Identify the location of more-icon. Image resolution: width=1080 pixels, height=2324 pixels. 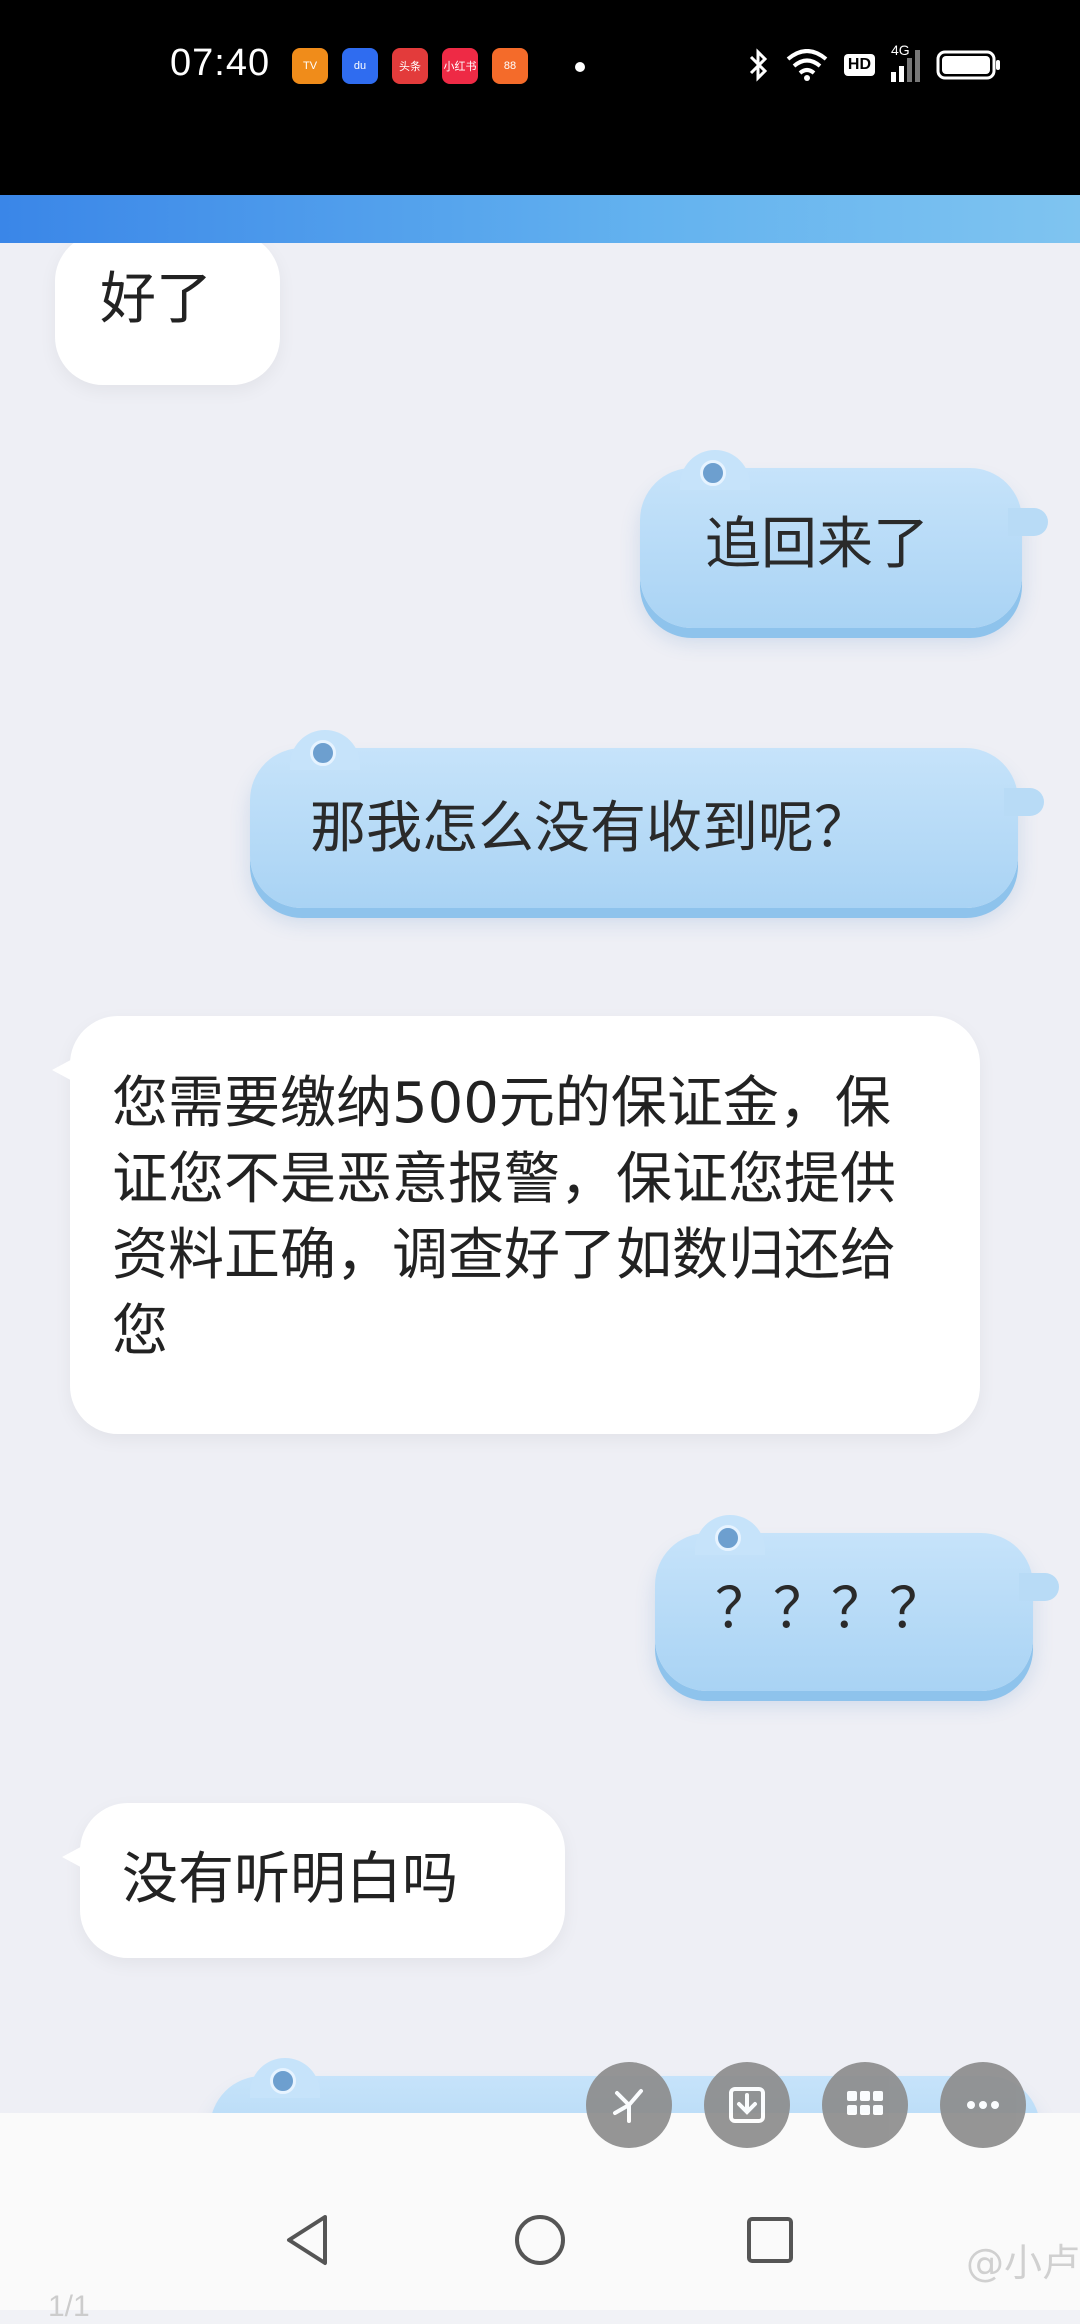
(983, 2105).